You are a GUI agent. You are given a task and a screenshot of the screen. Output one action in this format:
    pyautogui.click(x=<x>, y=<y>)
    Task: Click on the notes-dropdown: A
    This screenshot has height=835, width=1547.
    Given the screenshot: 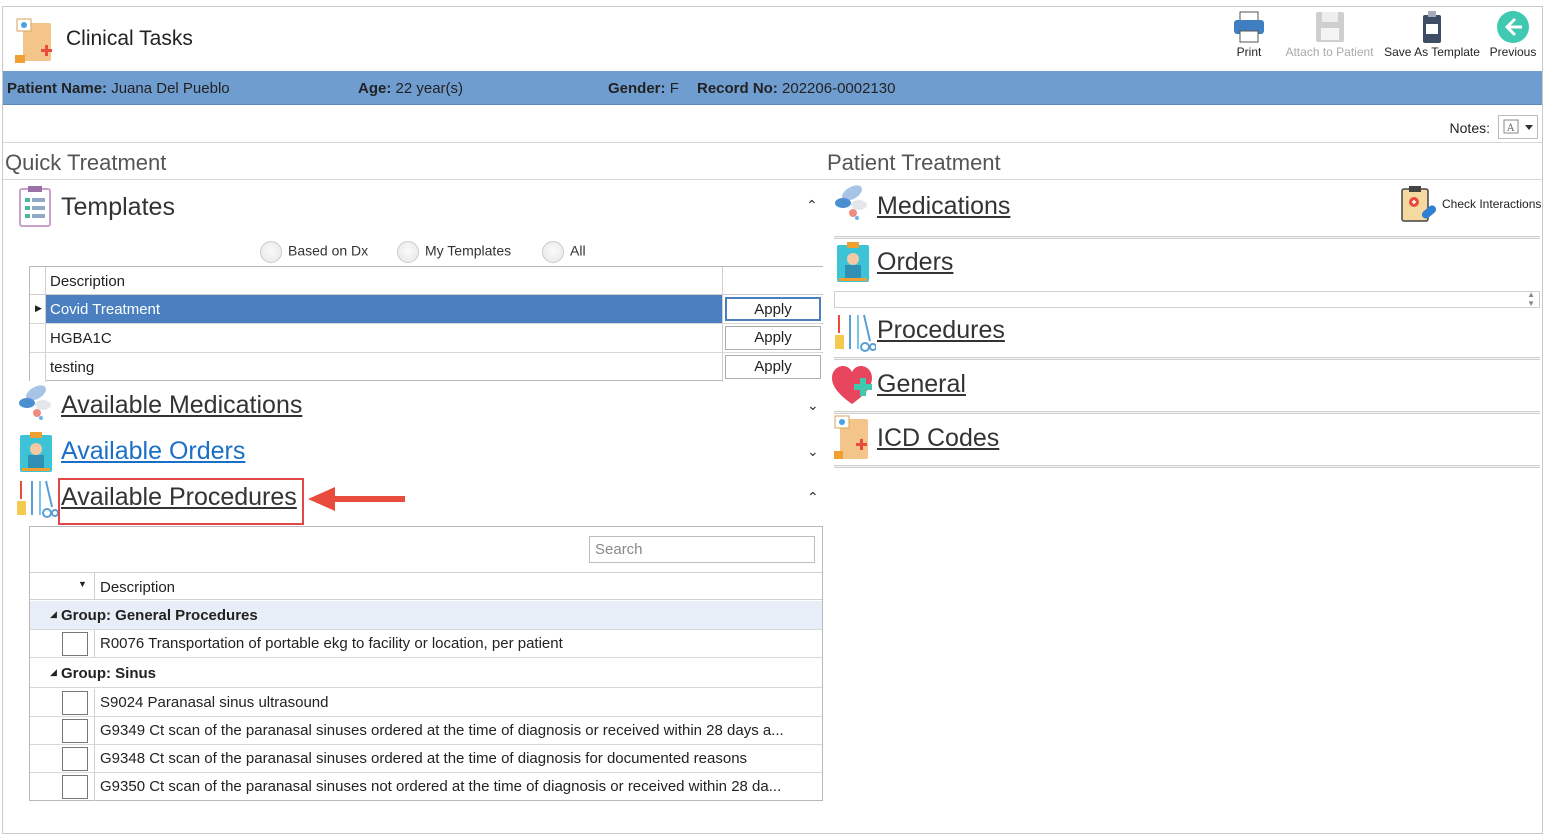 What is the action you would take?
    pyautogui.click(x=1518, y=127)
    